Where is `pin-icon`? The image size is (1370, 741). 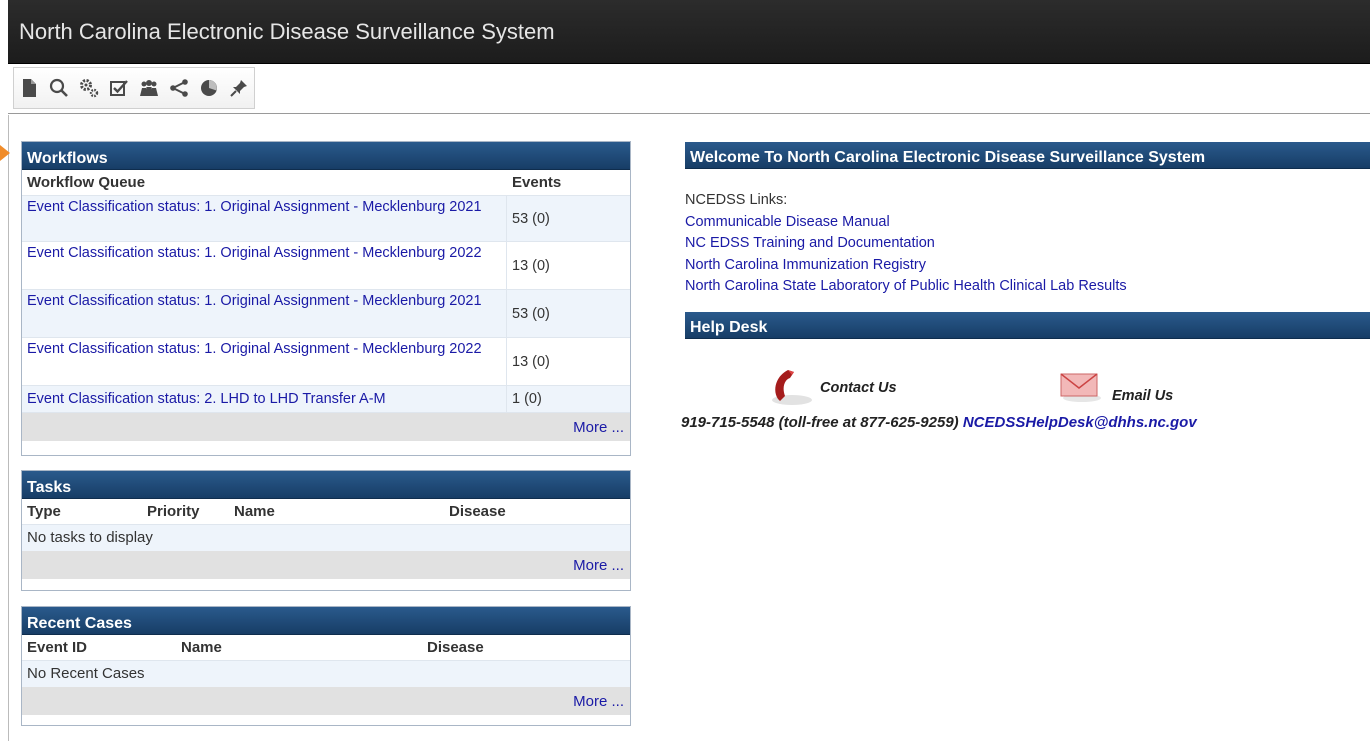
pin-icon is located at coordinates (239, 88).